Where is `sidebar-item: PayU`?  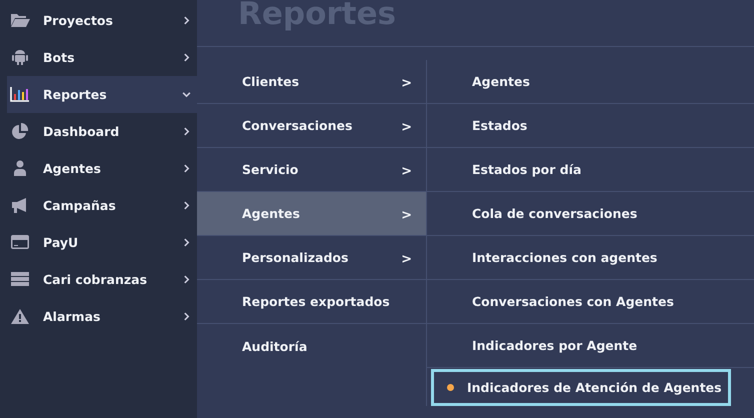 sidebar-item: PayU is located at coordinates (102, 242).